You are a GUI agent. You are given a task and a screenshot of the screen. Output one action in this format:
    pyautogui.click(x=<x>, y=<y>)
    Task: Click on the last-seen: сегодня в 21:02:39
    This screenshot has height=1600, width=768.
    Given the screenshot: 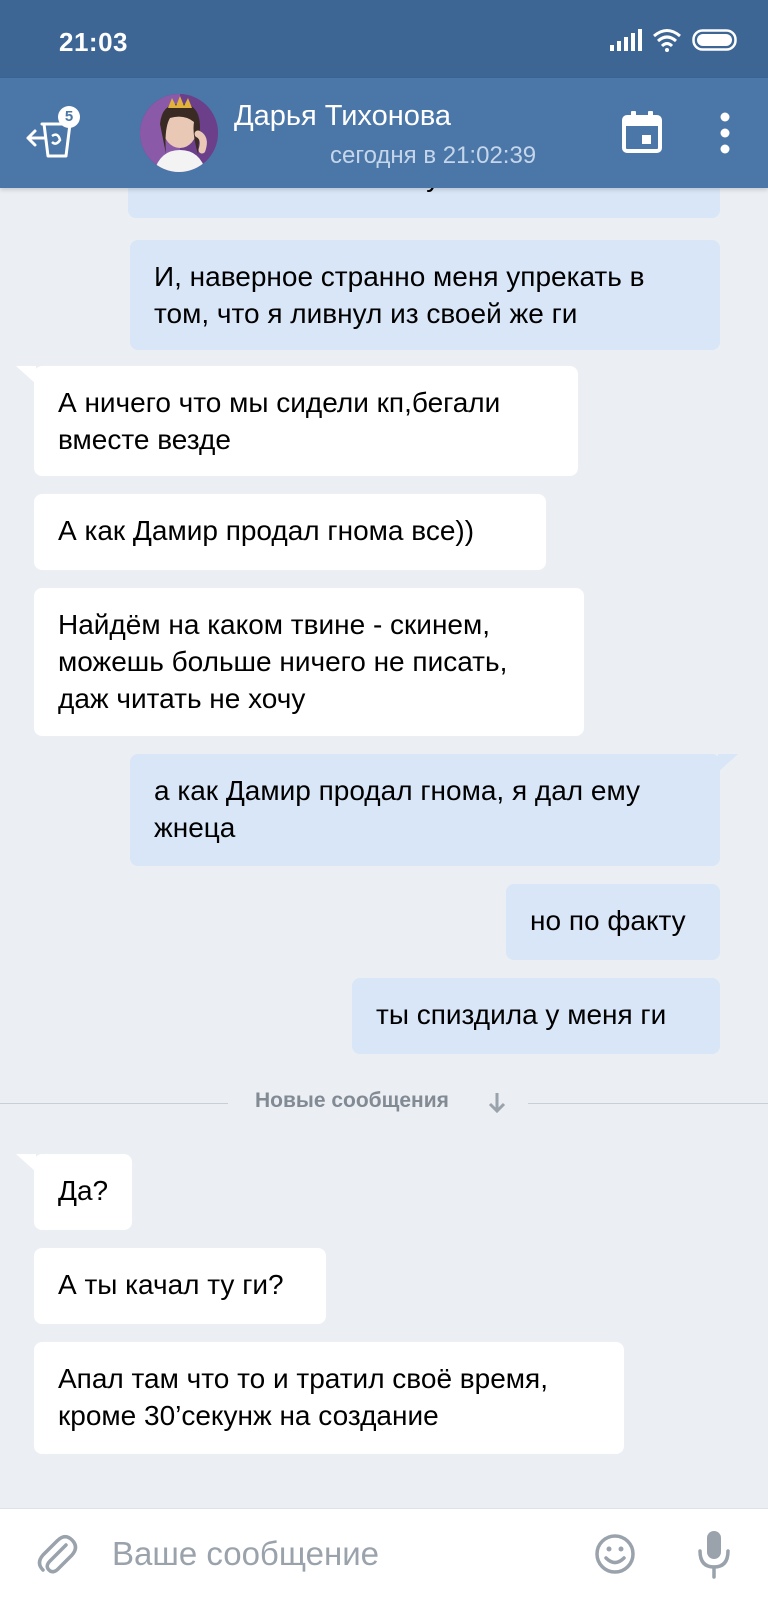 What is the action you would take?
    pyautogui.click(x=433, y=155)
    